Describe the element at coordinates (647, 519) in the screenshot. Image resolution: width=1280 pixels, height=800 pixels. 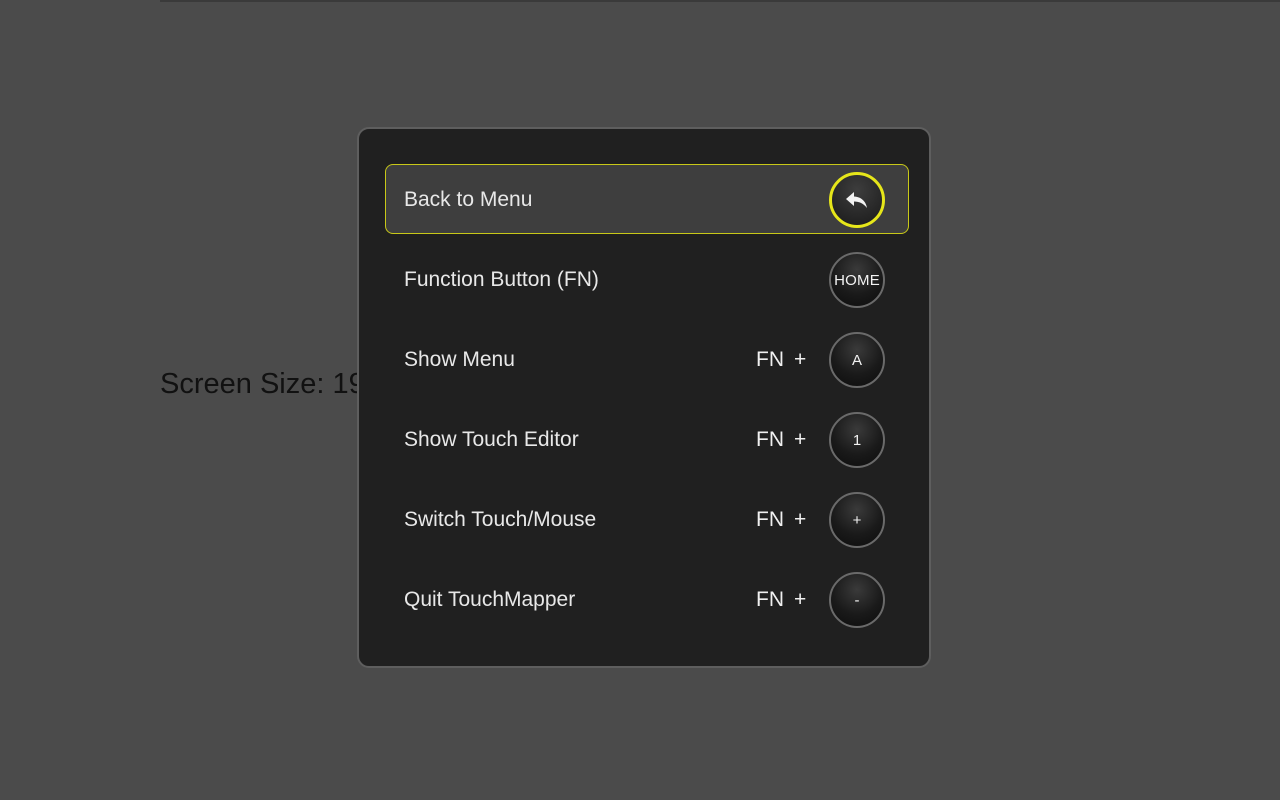
I see `menu-row-switch-touch-mouse: Switch Touch/Mouse FN + +` at that location.